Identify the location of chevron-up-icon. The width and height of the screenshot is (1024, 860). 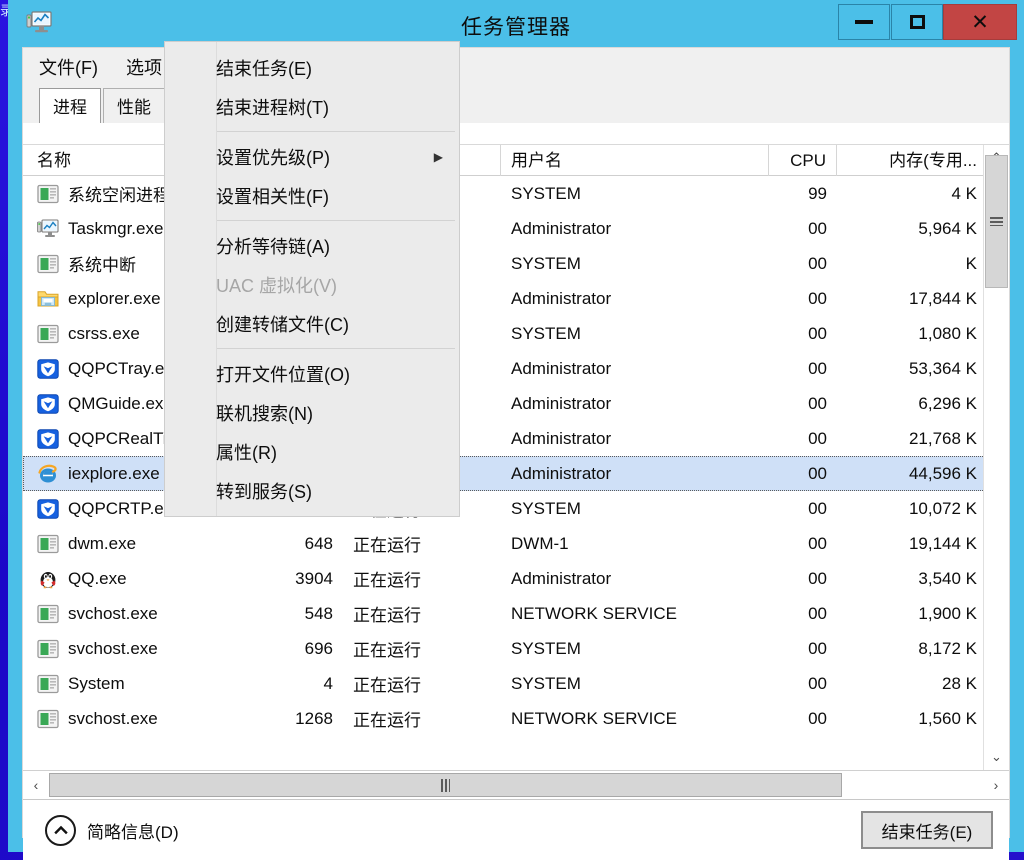
(60, 830).